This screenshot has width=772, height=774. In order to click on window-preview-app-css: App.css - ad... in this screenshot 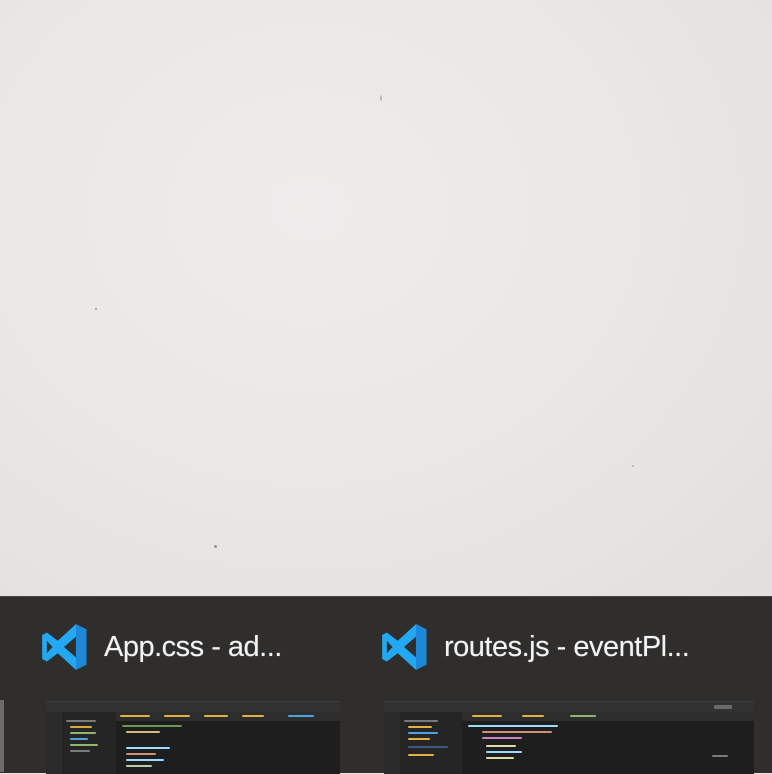, I will do `click(198, 685)`.